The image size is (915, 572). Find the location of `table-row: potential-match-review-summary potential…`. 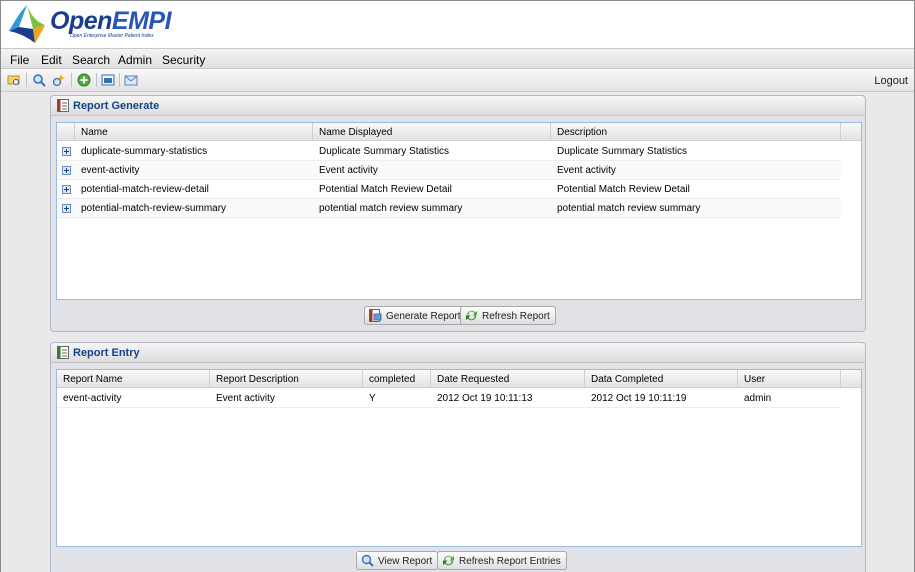

table-row: potential-match-review-summary potential… is located at coordinates (449, 208).